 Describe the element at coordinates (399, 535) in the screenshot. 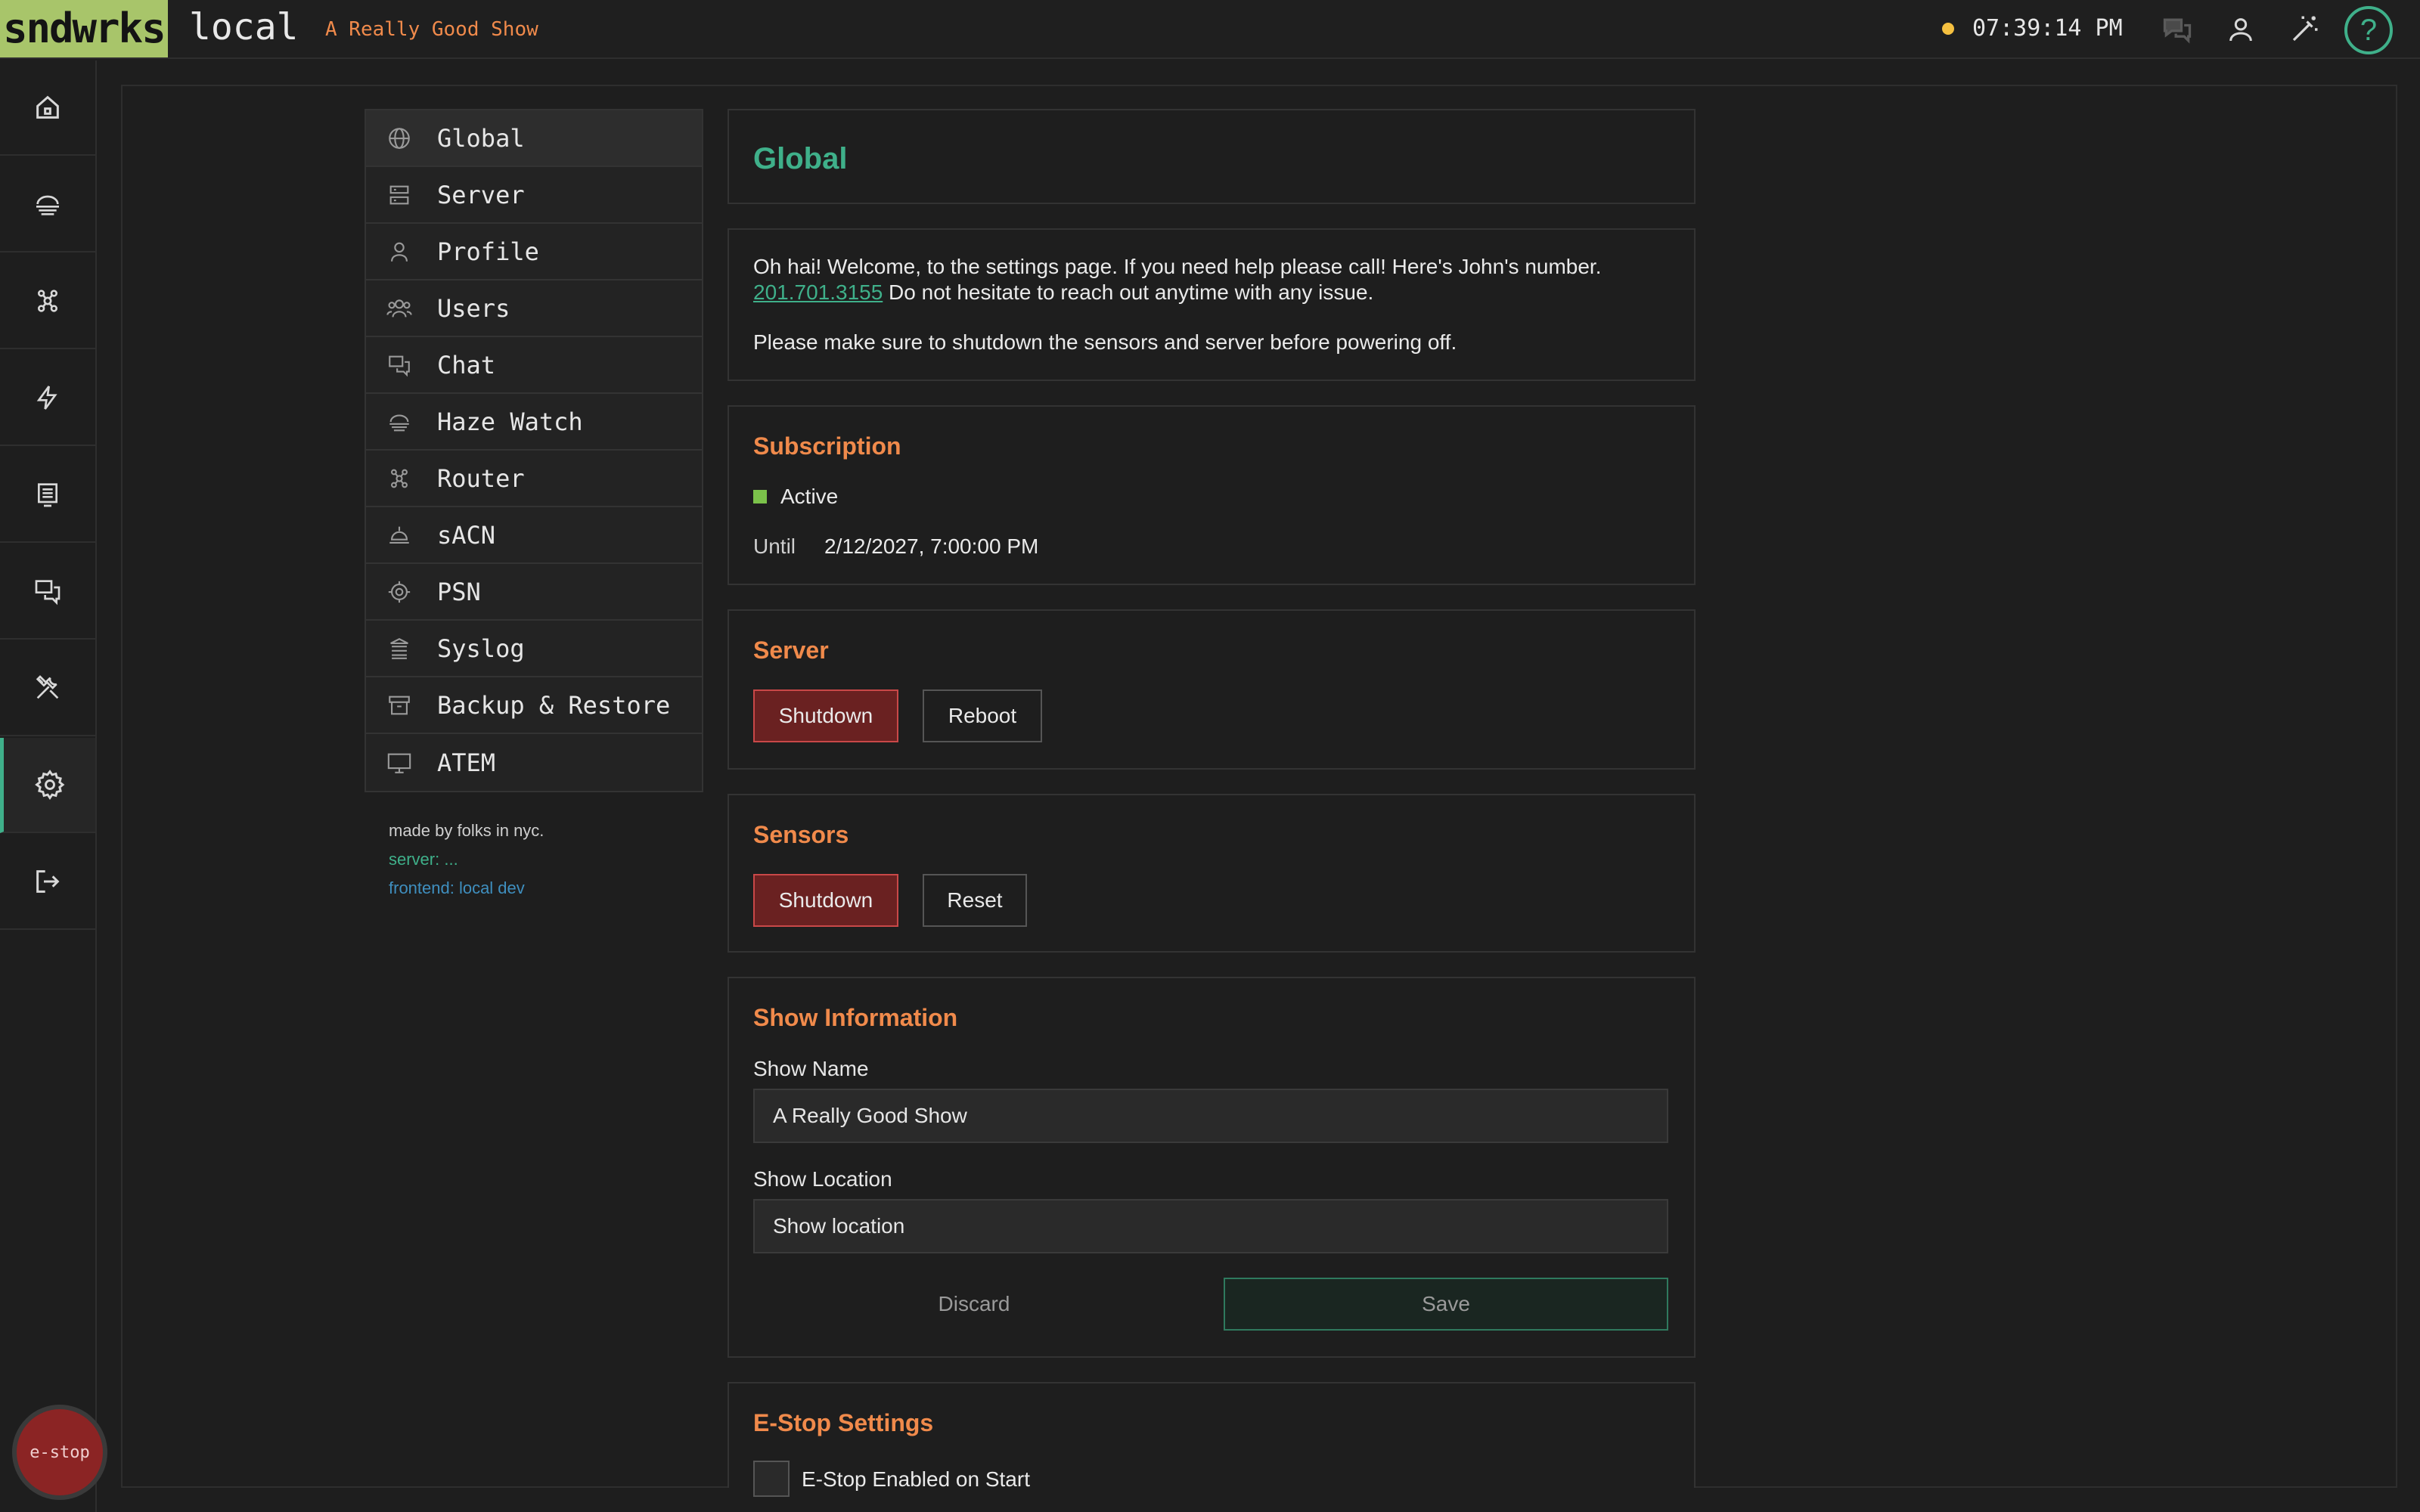

I see `lamp-icon` at that location.